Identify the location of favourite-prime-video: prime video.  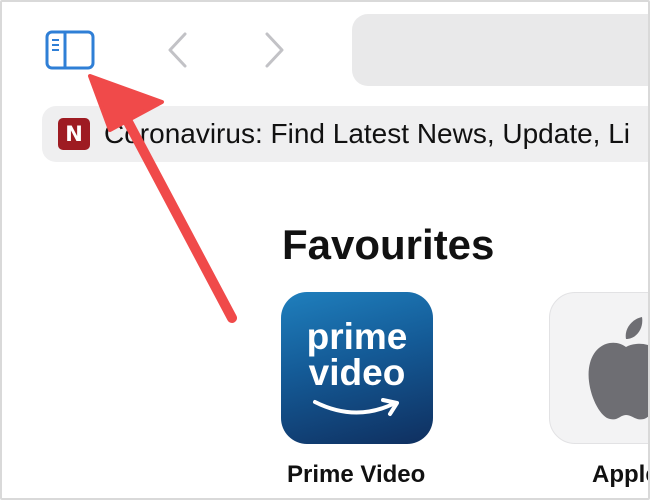
(357, 368).